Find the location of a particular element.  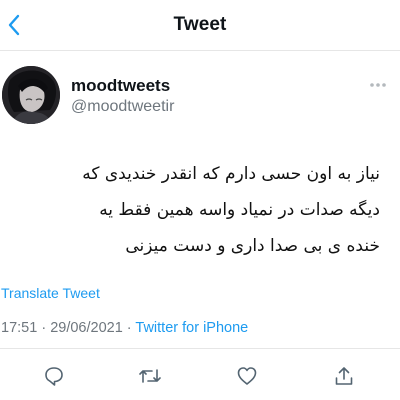

avatar-image is located at coordinates (31, 95).